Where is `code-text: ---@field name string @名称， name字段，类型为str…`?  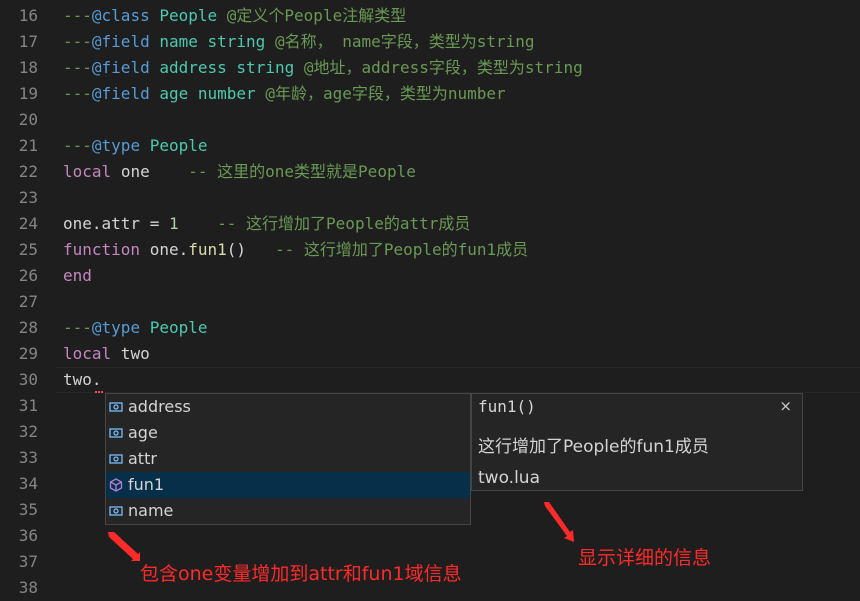 code-text: ---@field name string @名称， name字段，类型为str… is located at coordinates (299, 42).